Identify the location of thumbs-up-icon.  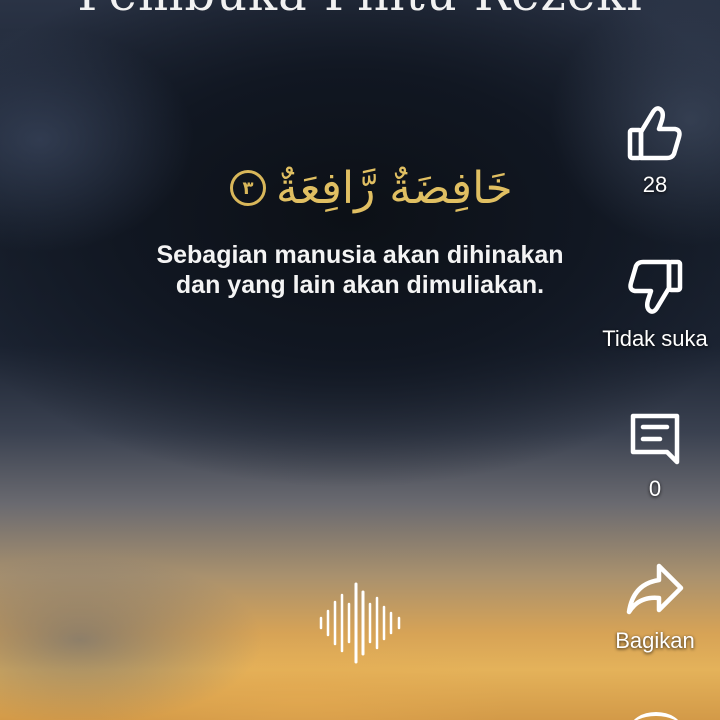
(655, 133).